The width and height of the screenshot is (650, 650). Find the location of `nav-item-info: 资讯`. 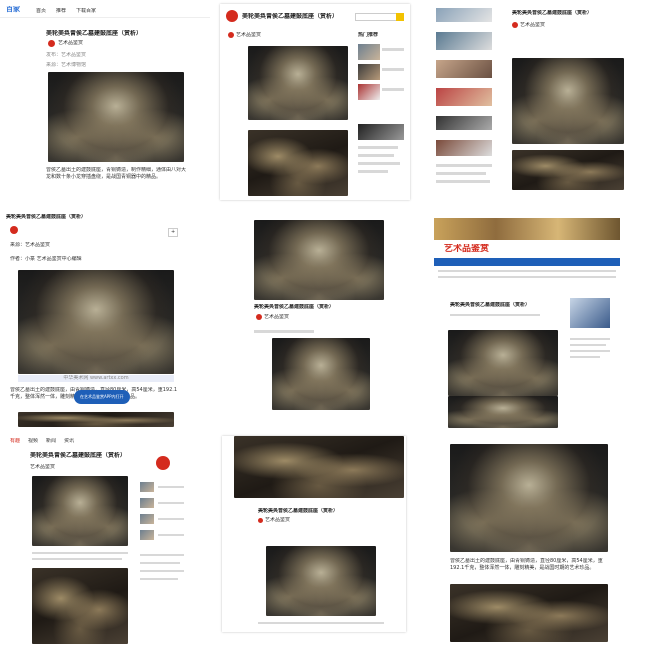

nav-item-info: 资讯 is located at coordinates (69, 441).